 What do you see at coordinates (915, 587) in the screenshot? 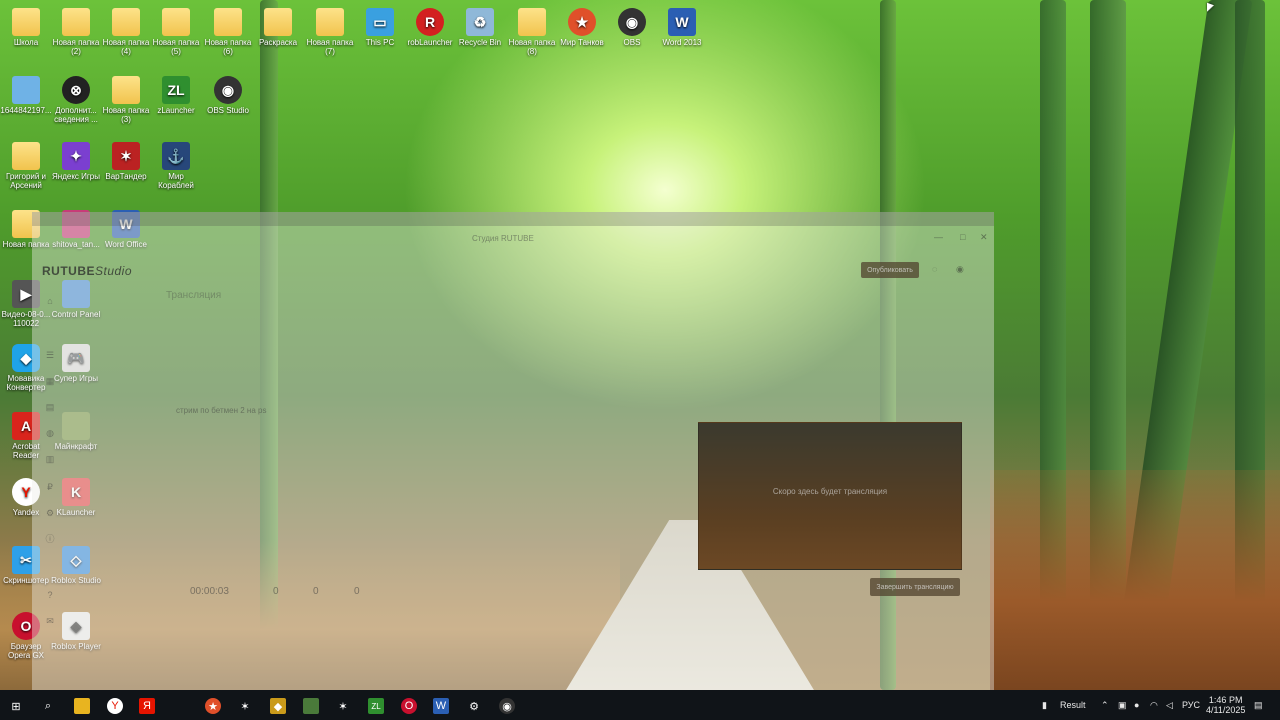
I see `end-stream-button: Завершить трансляцию` at bounding box center [915, 587].